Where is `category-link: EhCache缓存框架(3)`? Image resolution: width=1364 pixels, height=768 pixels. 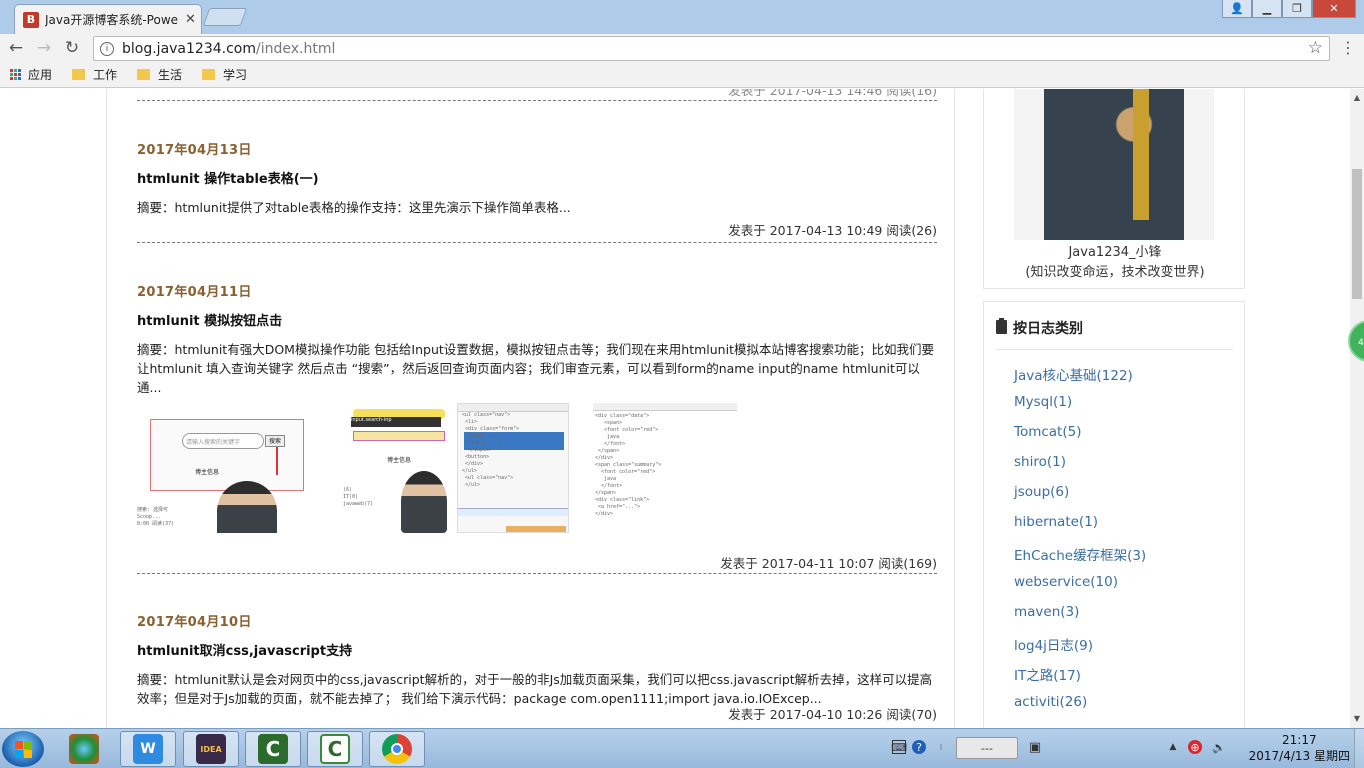
category-link: EhCache缓存框架(3) is located at coordinates (1080, 559).